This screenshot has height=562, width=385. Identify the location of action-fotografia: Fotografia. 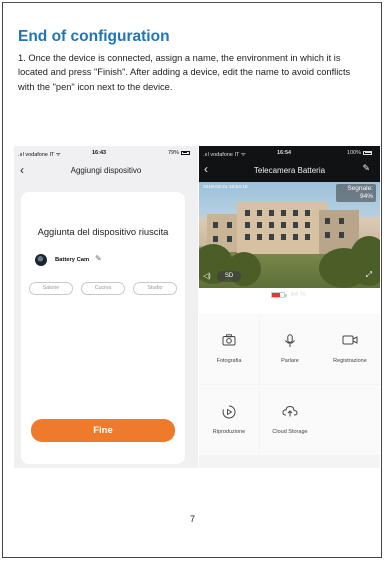
(229, 349).